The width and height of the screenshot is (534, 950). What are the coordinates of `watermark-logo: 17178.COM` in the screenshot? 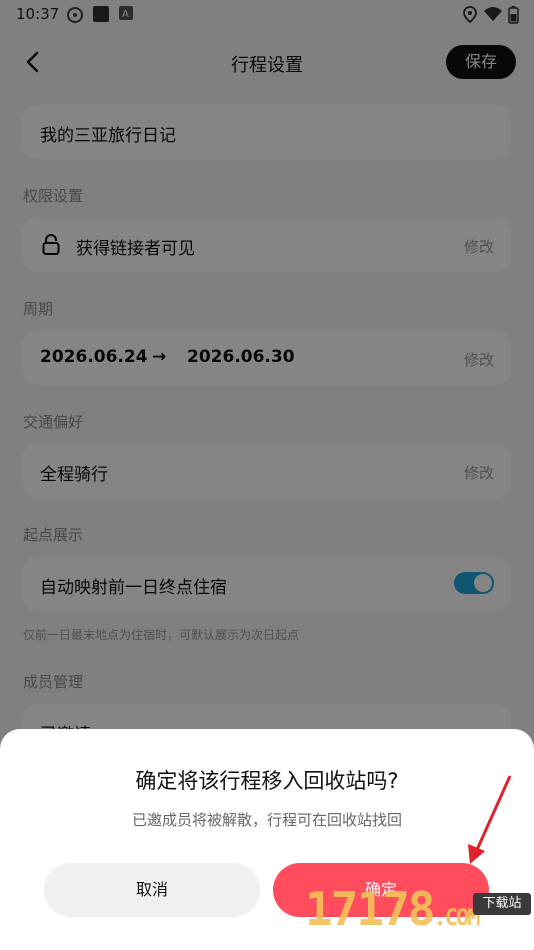 It's located at (392, 909).